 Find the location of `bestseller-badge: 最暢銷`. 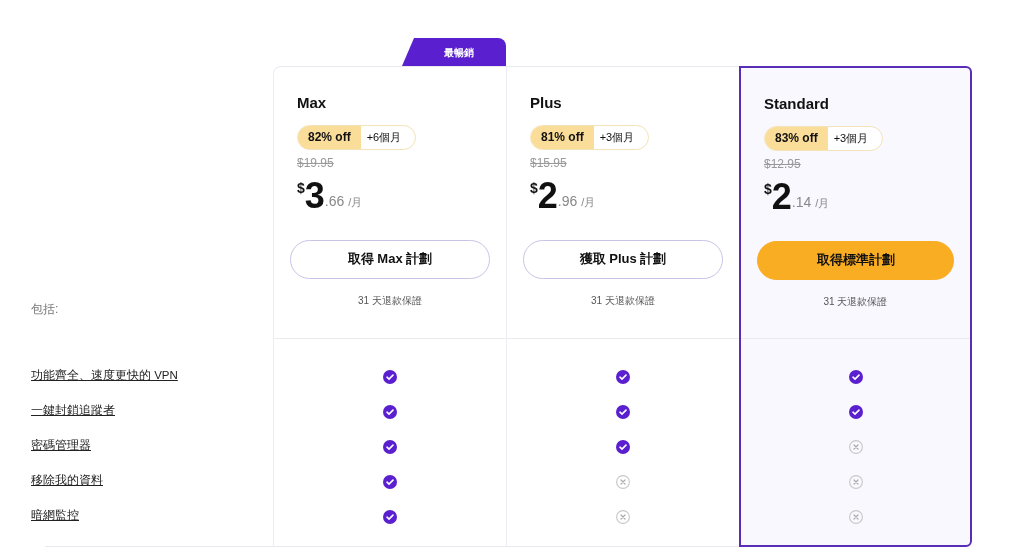

bestseller-badge: 最暢銷 is located at coordinates (454, 52).